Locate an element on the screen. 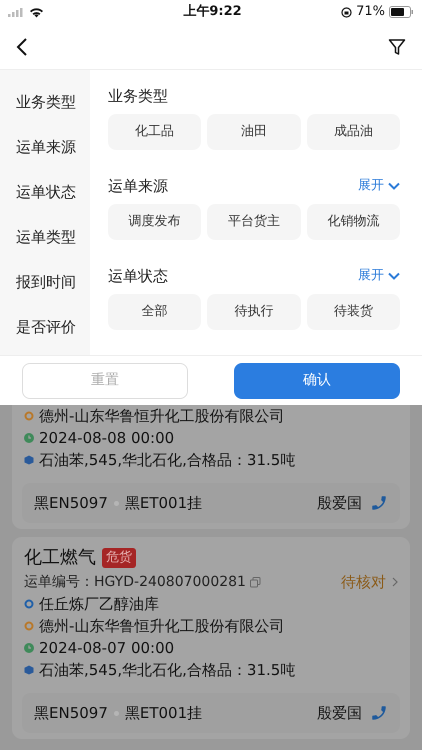 The height and width of the screenshot is (750, 422). status-time: 上午9:22 is located at coordinates (212, 12).